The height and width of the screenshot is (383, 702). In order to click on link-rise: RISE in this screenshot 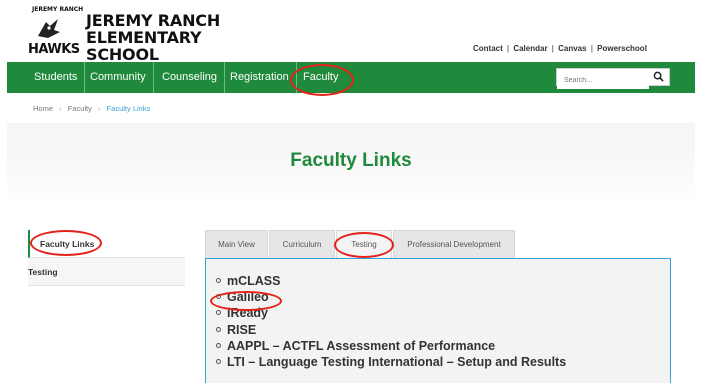, I will do `click(241, 330)`.